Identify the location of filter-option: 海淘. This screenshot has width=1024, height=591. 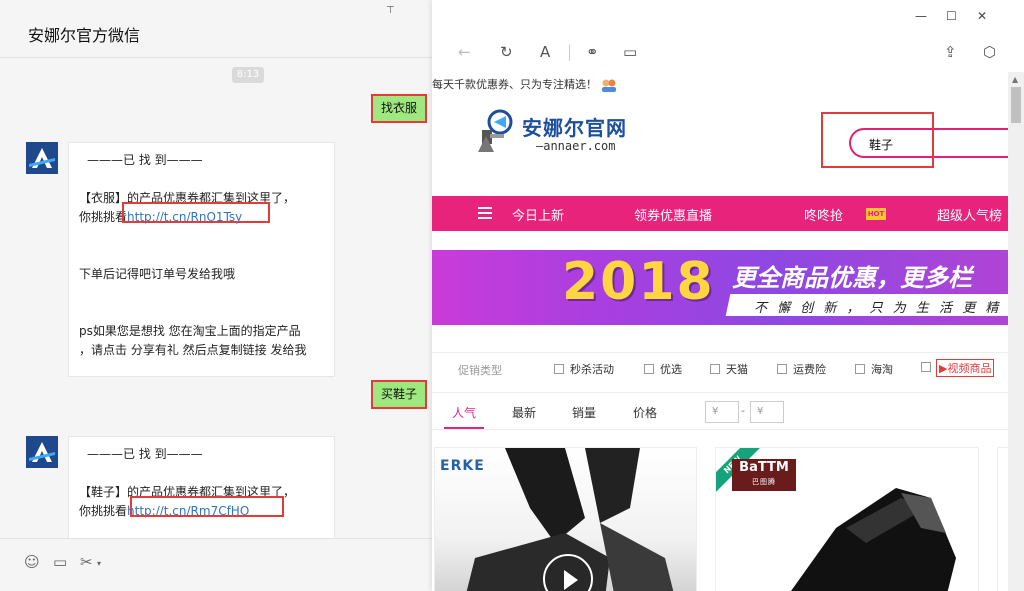
(874, 369).